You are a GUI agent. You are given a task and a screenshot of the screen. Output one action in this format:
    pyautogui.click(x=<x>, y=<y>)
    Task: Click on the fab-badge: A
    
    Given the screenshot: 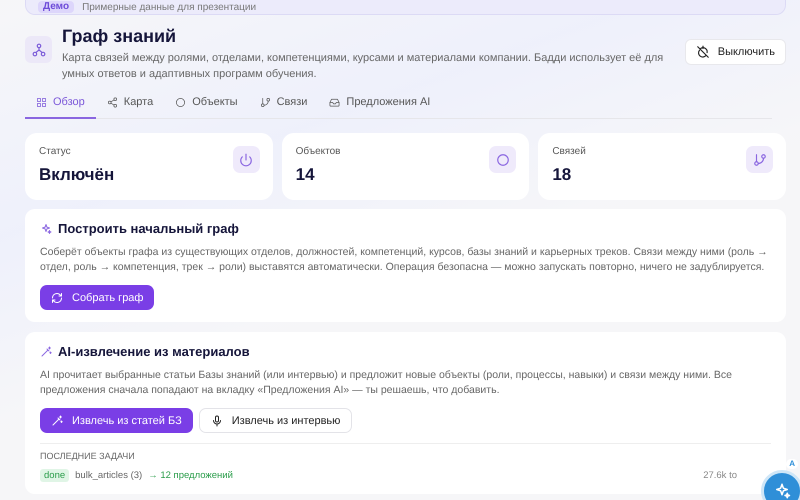 What is the action you would take?
    pyautogui.click(x=792, y=464)
    